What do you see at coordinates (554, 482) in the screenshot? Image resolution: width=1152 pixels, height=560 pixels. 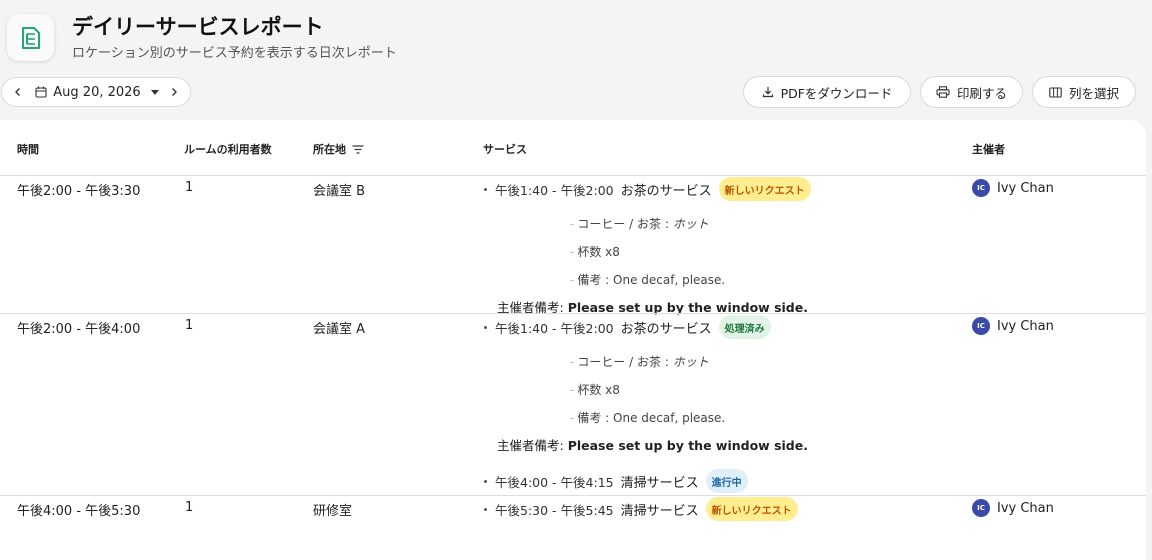 I see `service-time: 午後4:00 - 午後4:15` at bounding box center [554, 482].